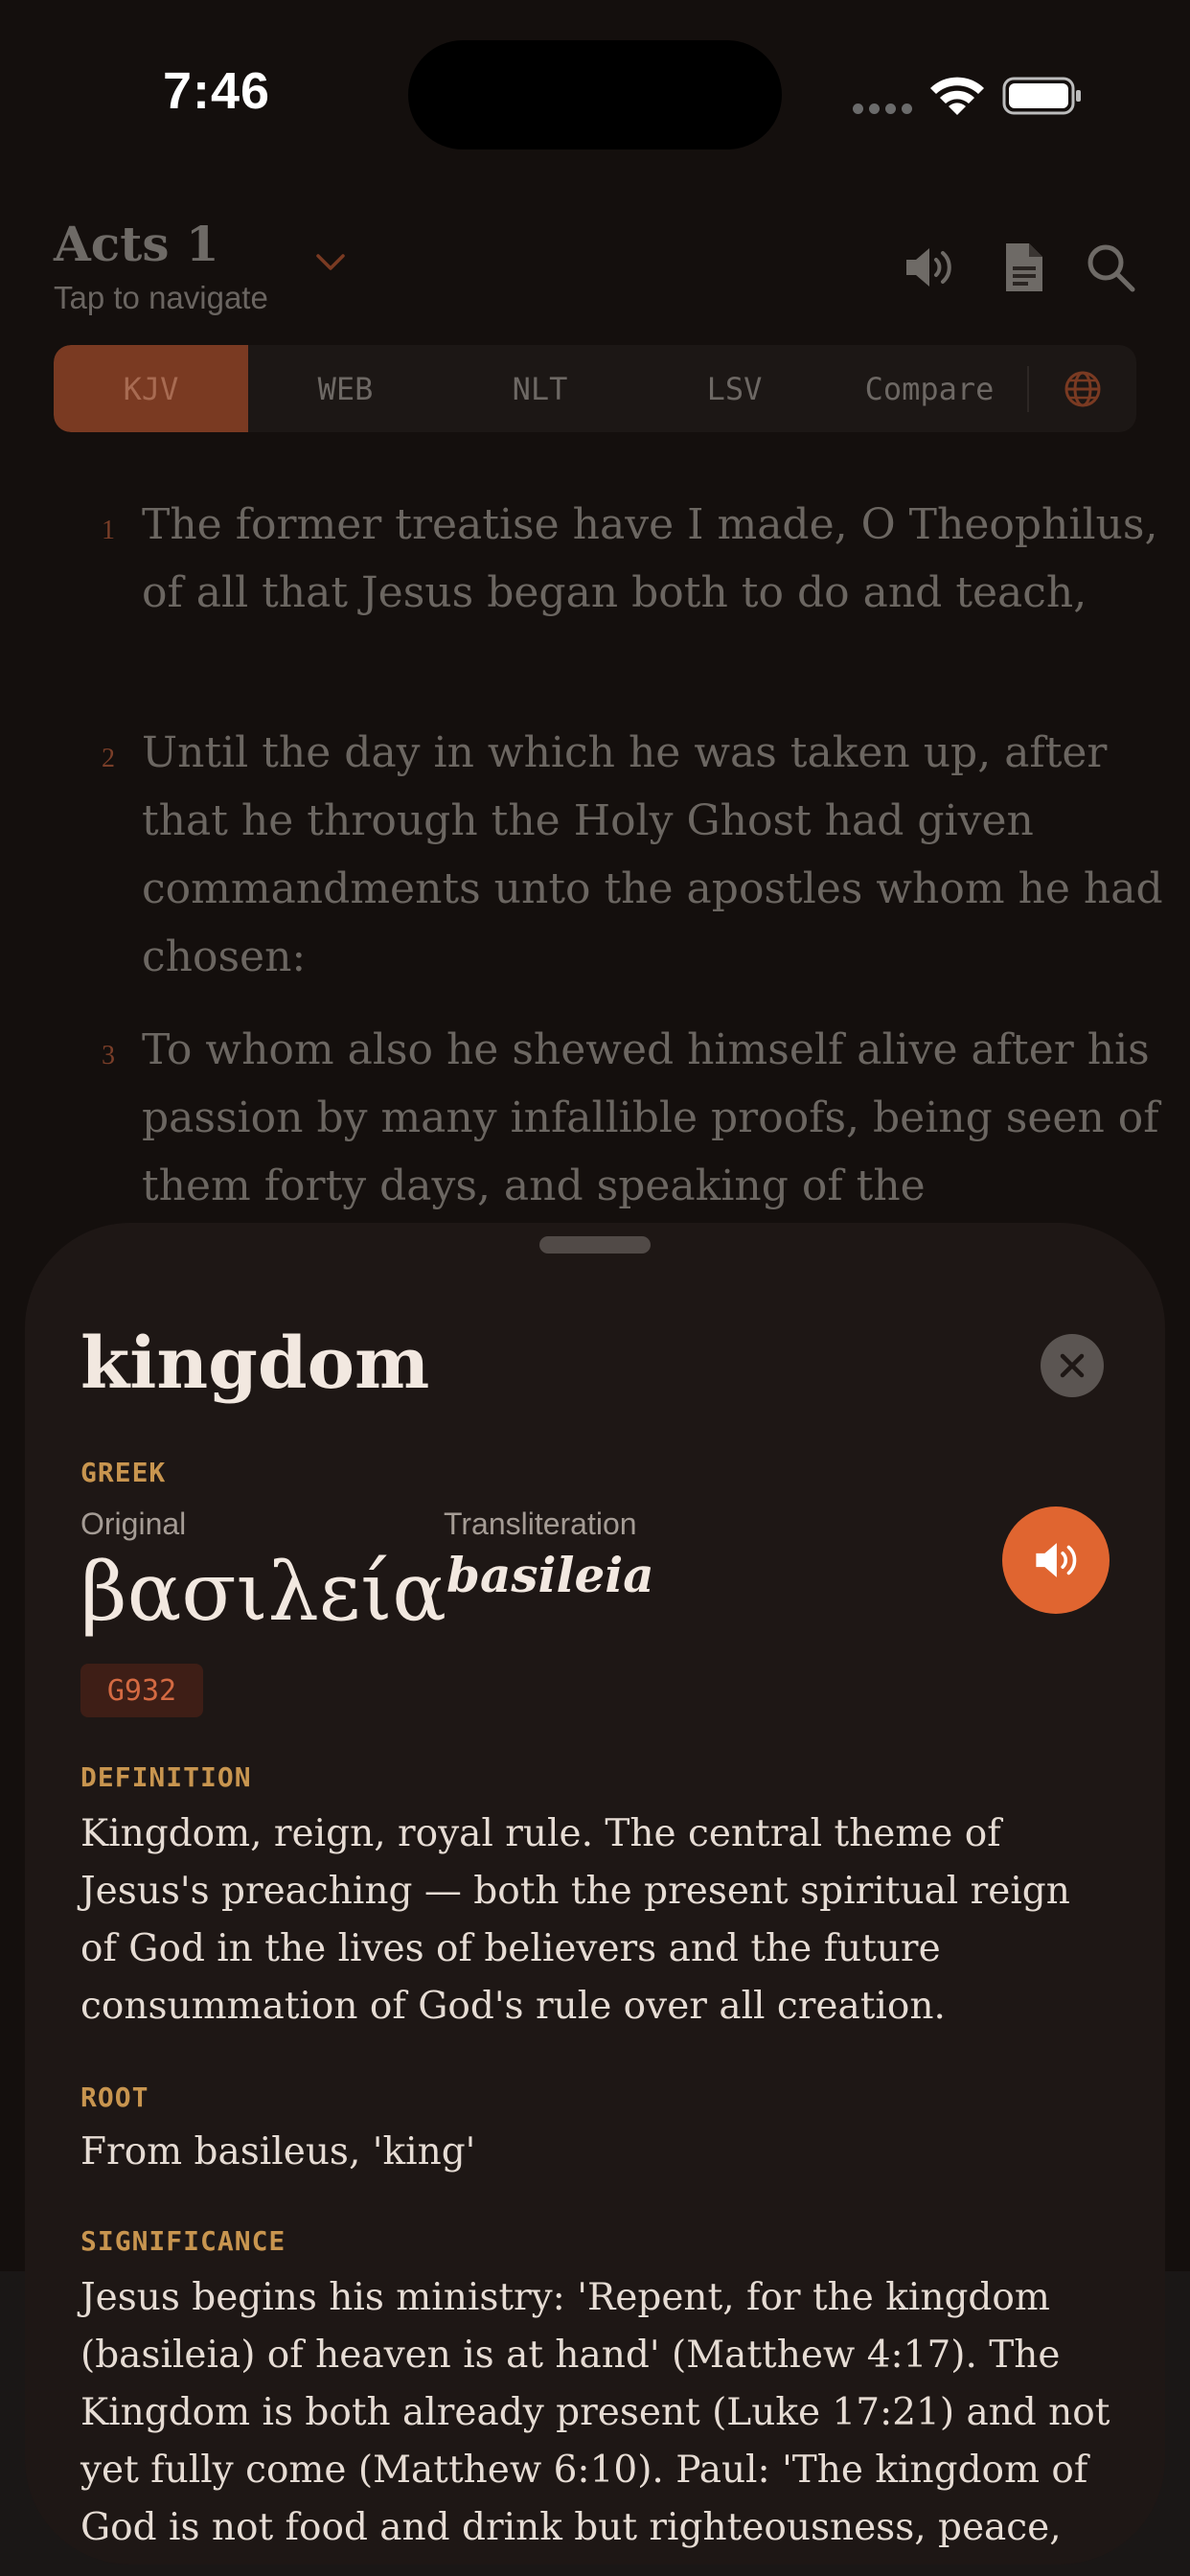 Image resolution: width=1190 pixels, height=2576 pixels. Describe the element at coordinates (217, 91) in the screenshot. I see `status-time: 7:46` at that location.